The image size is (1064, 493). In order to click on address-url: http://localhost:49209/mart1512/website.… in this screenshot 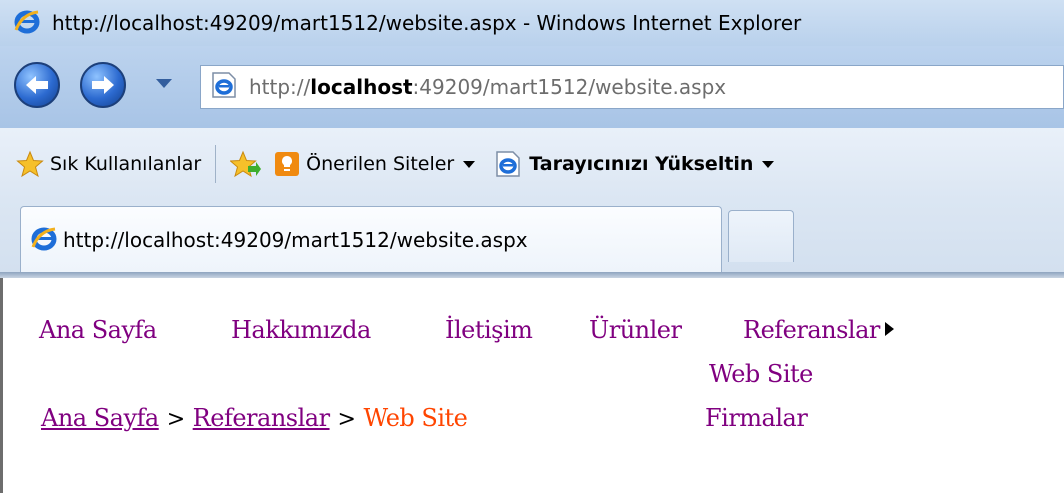, I will do `click(487, 87)`.